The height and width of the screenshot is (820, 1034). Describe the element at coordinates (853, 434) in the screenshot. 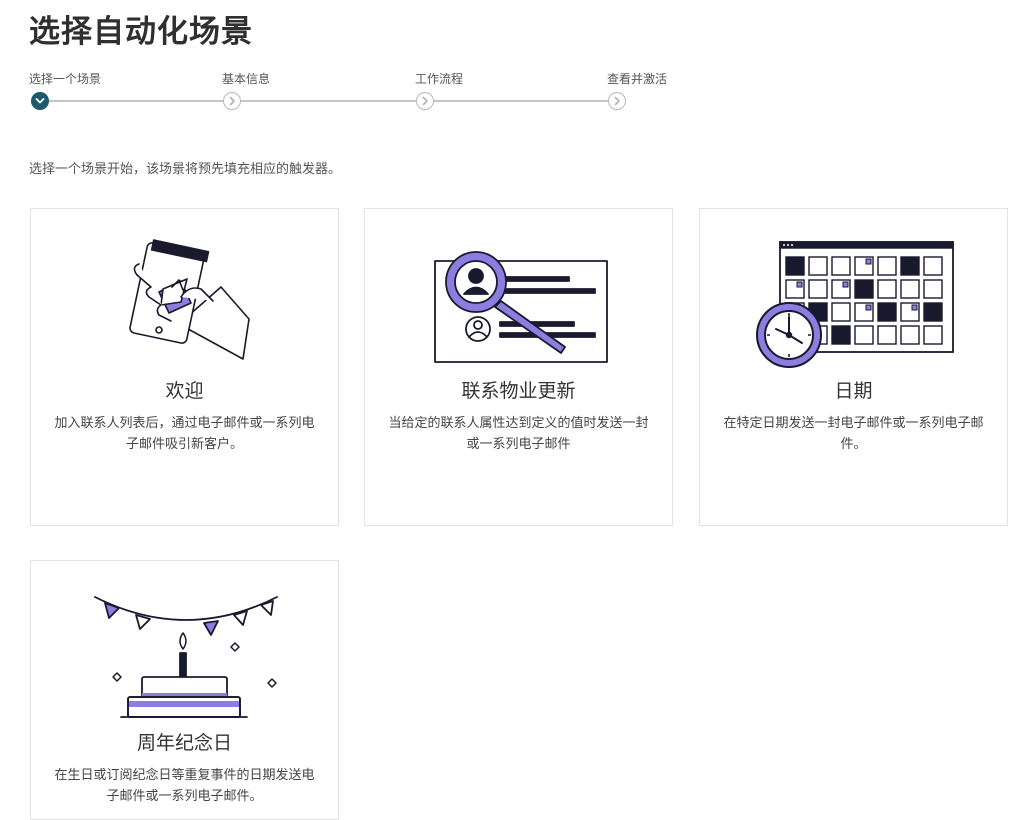

I see `card-description: 在特定日期发送一封电子邮件或一系列电子邮件。` at that location.